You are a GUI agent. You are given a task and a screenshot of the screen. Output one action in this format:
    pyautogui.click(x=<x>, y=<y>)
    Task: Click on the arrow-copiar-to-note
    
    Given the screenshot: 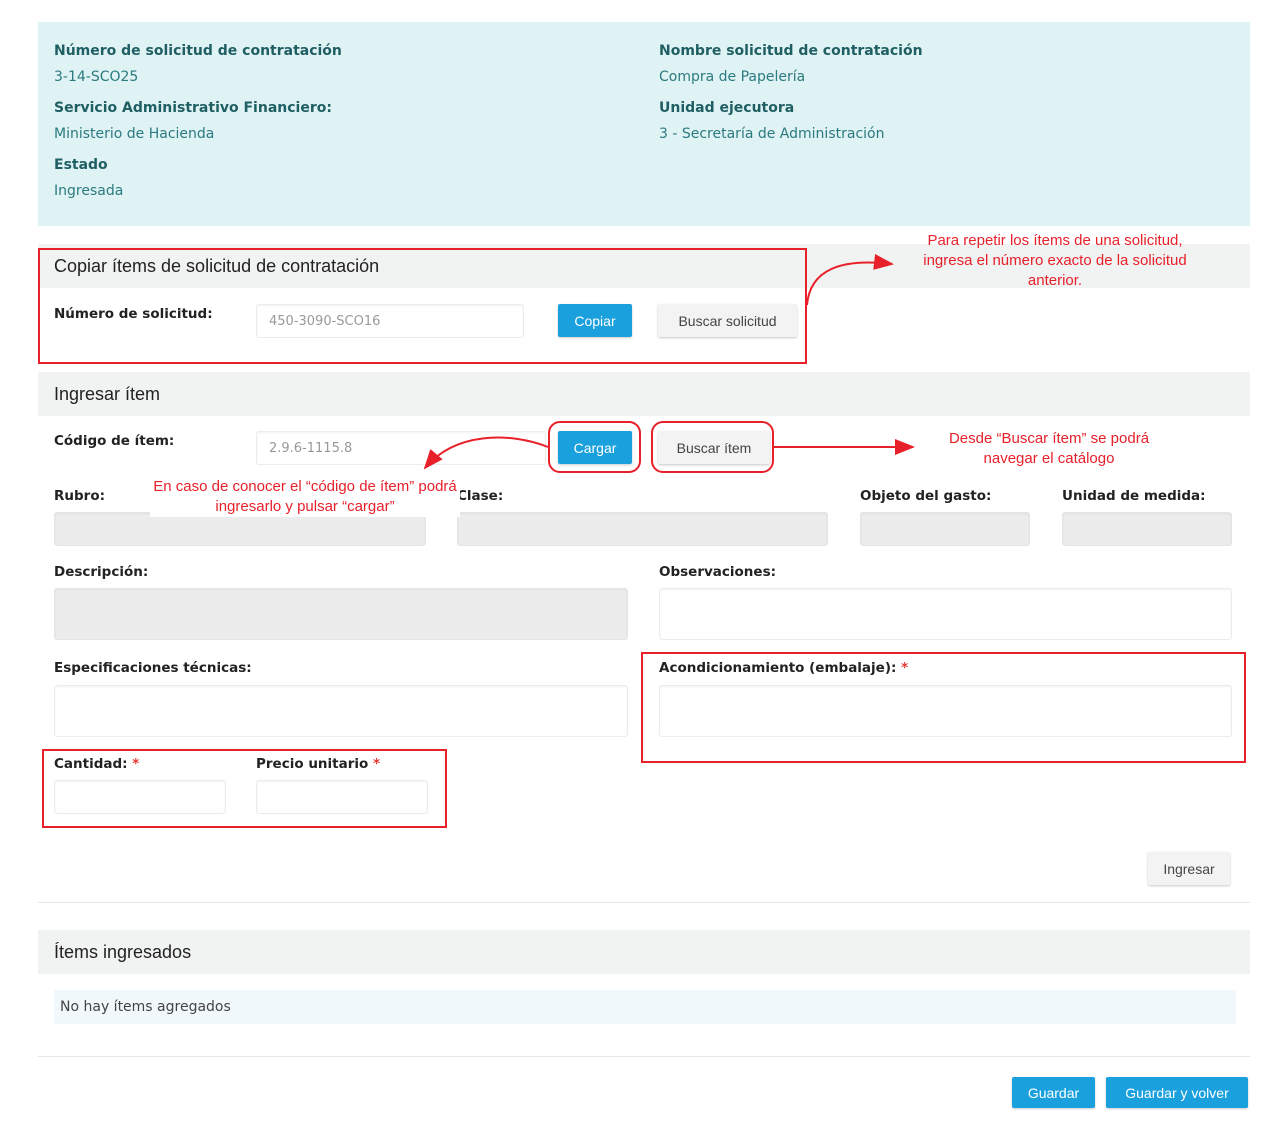 What is the action you would take?
    pyautogui.click(x=850, y=279)
    